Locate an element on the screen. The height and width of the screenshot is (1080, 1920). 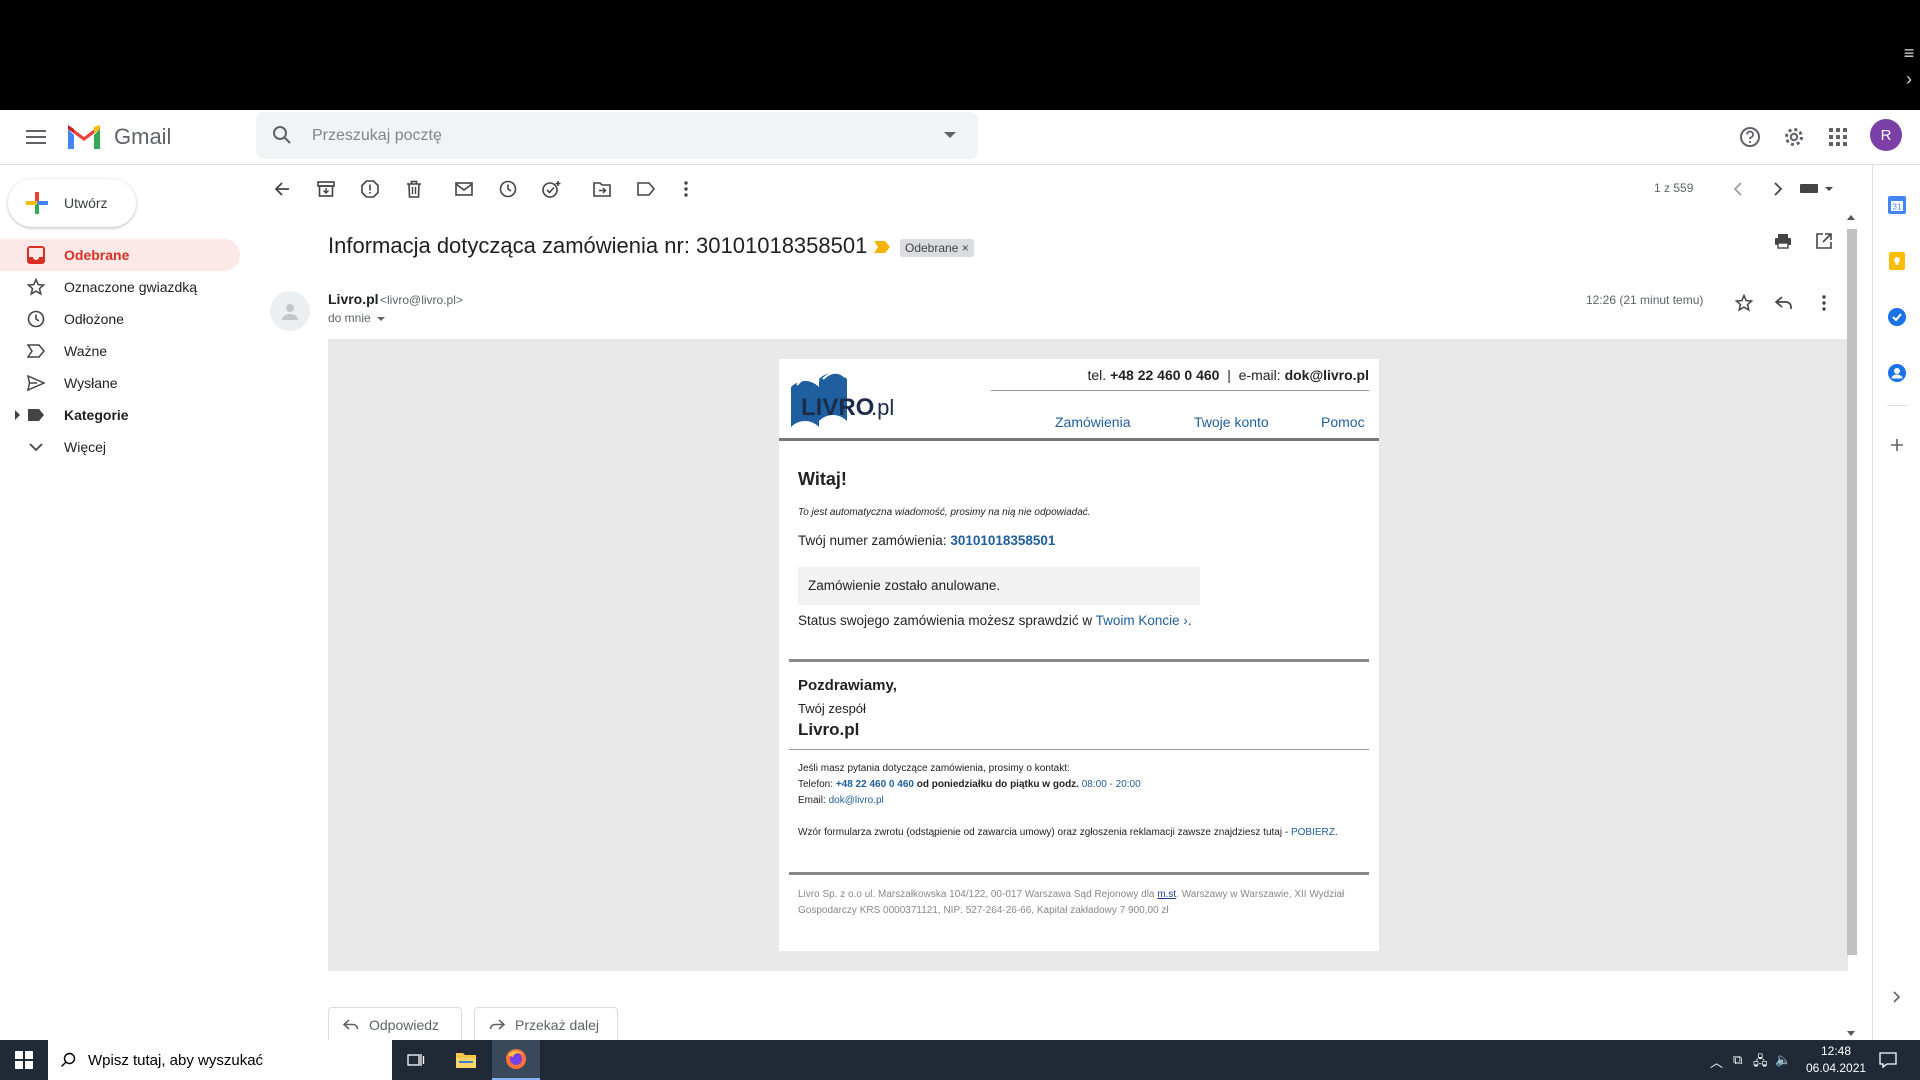
compose-plus-icon is located at coordinates (37, 203).